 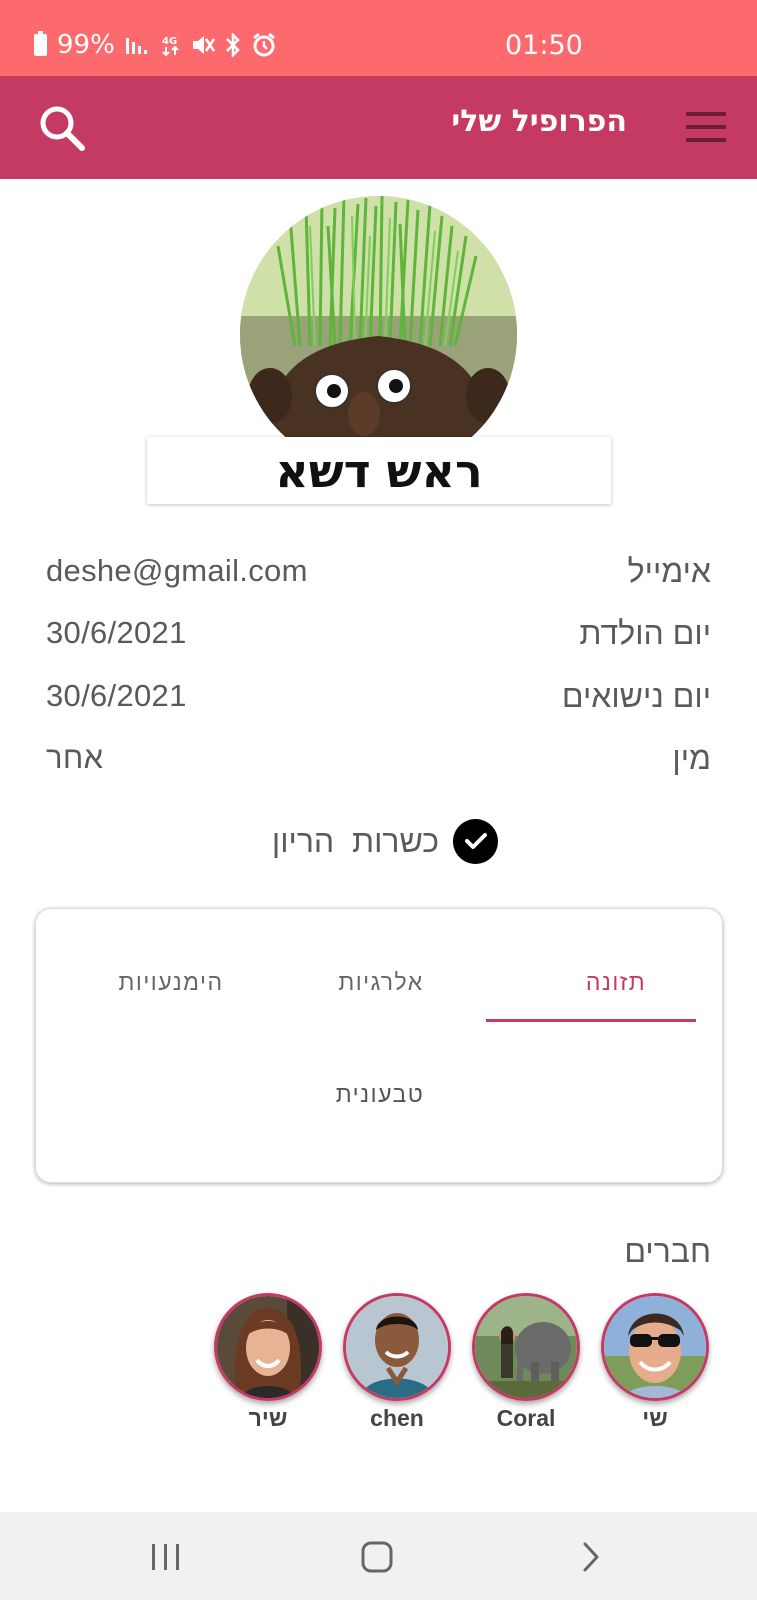 I want to click on search-button, so click(x=63, y=129).